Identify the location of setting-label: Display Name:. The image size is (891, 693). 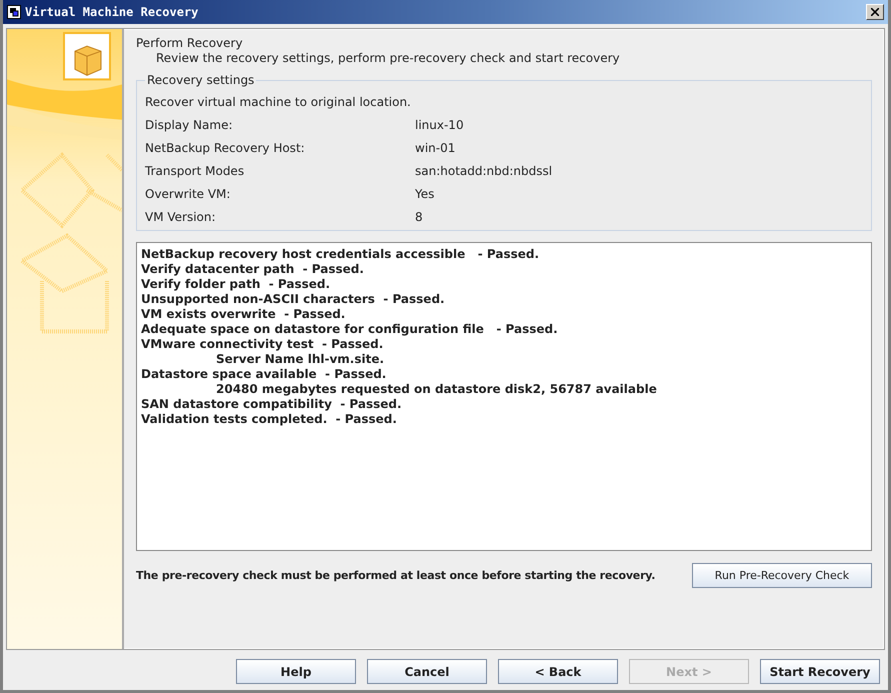
(189, 125).